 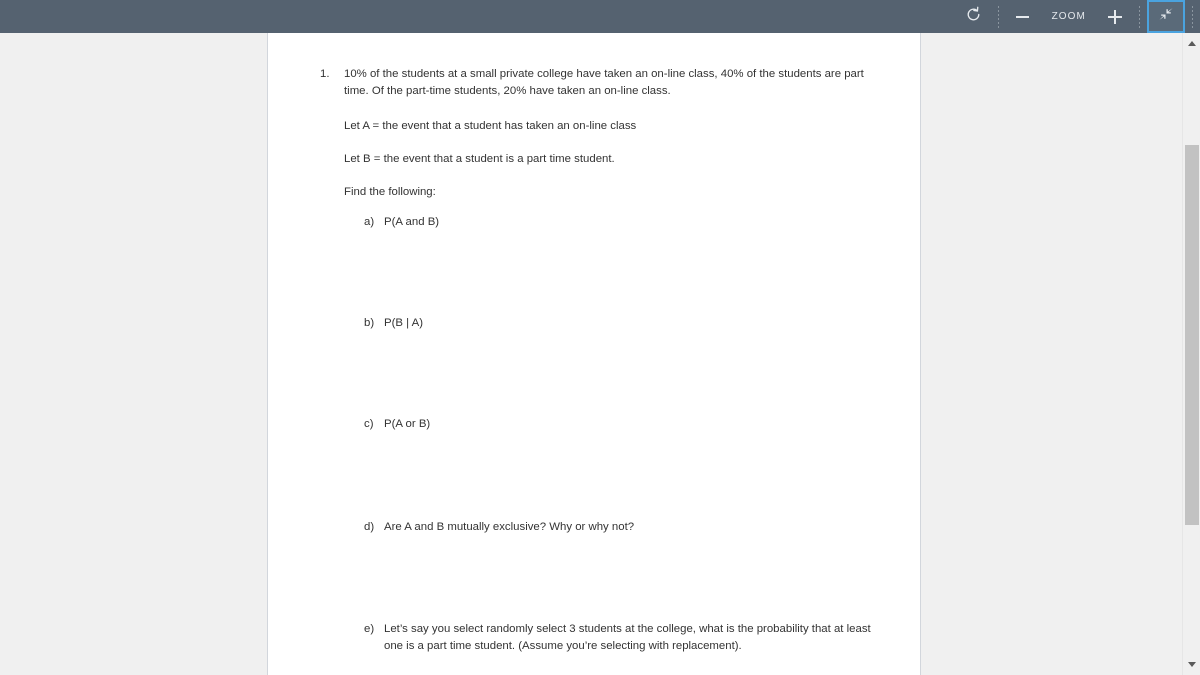 I want to click on subitem-a-text: P(A and B), so click(x=412, y=221).